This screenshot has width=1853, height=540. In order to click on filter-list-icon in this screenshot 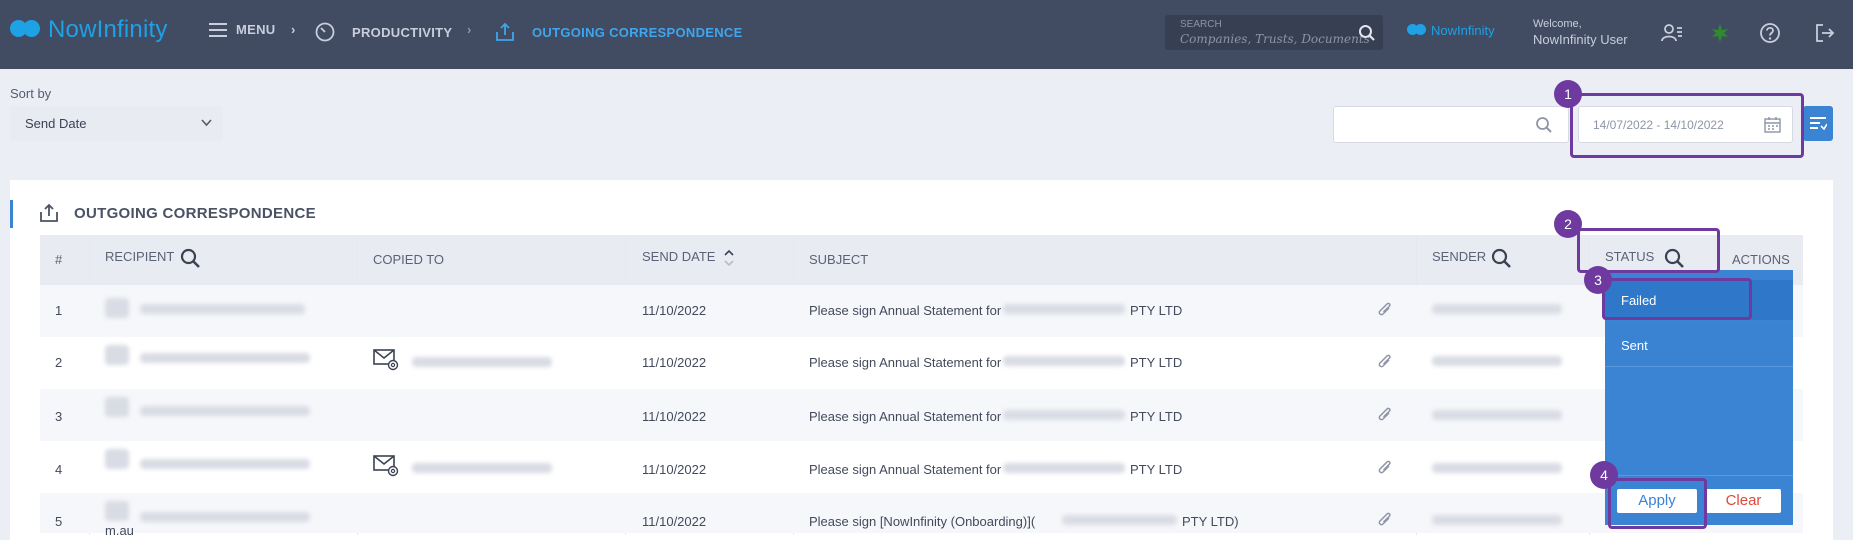, I will do `click(1818, 124)`.